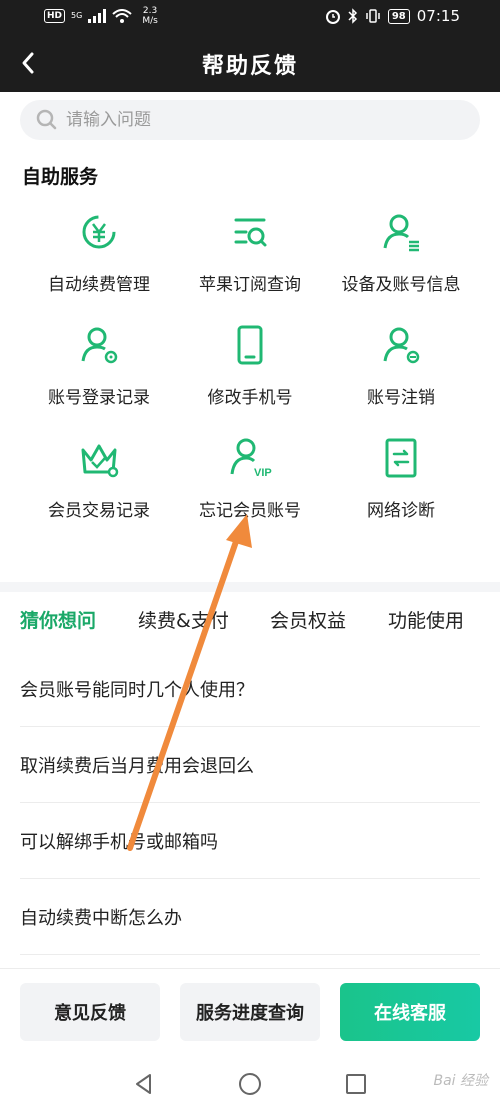 Image resolution: width=500 pixels, height=1111 pixels. Describe the element at coordinates (373, 16) in the screenshot. I see `vibrate-icon` at that location.